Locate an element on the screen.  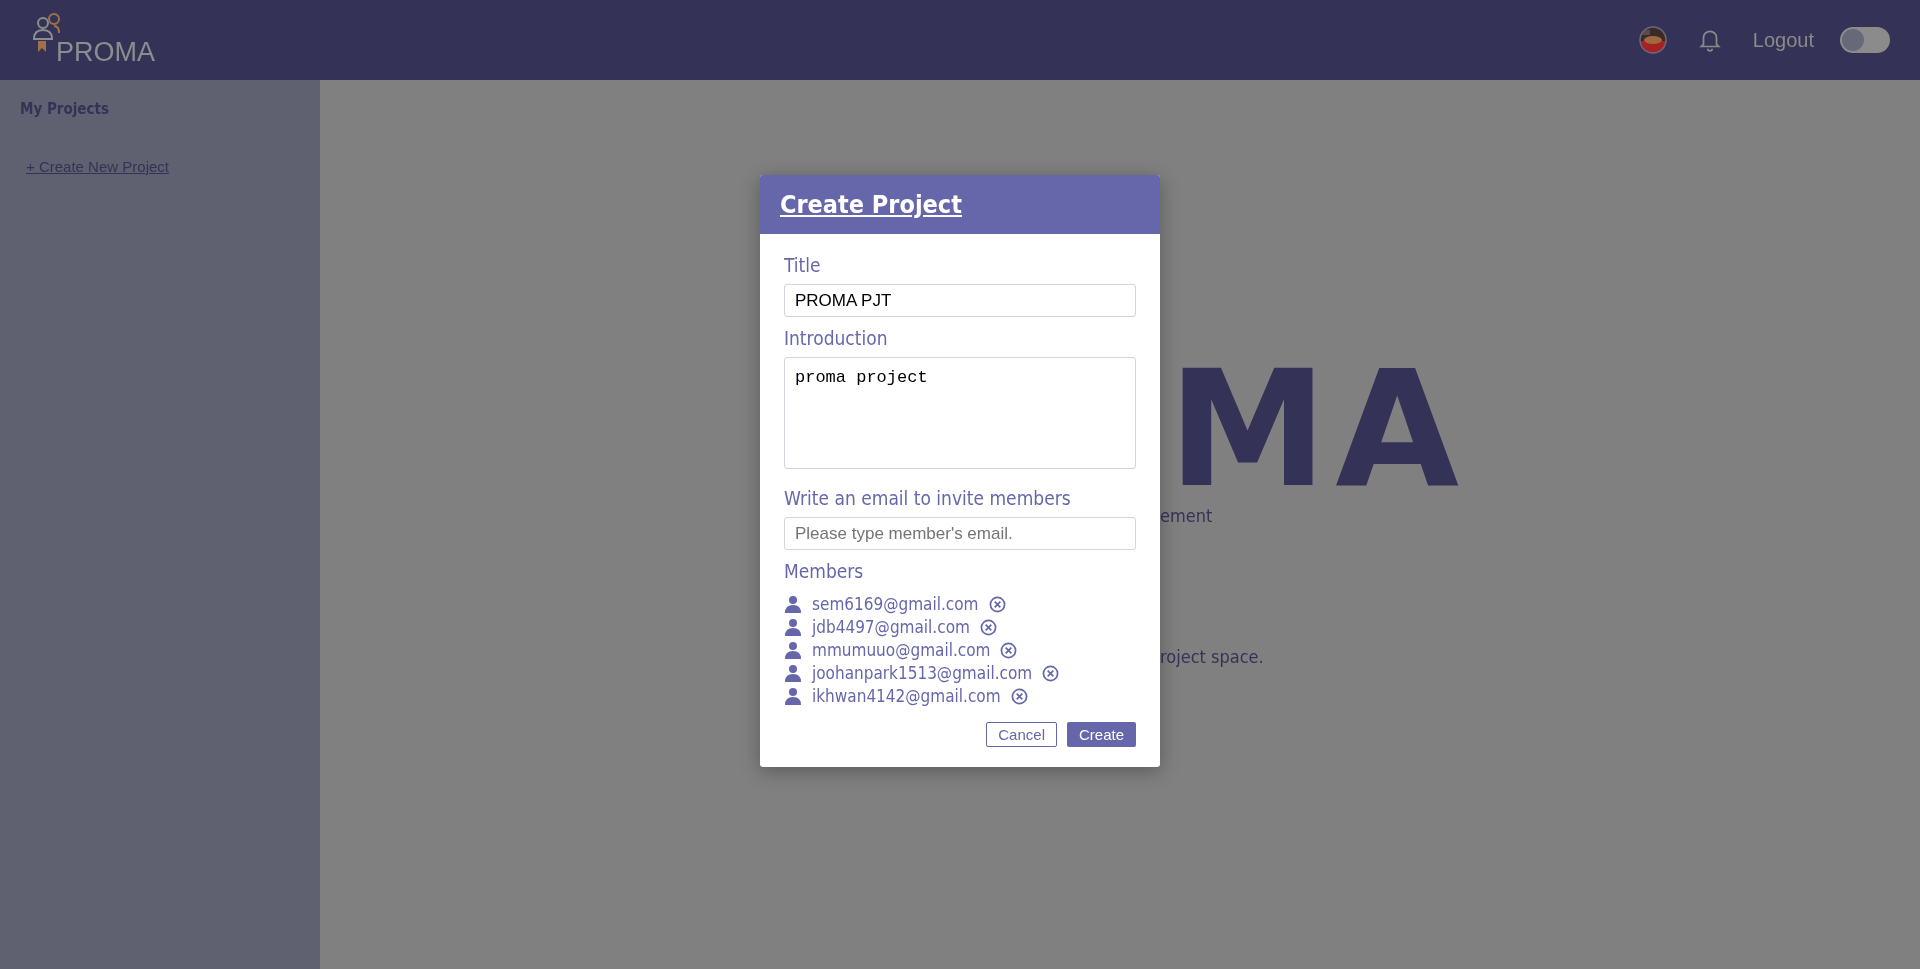
hero-title: MA is located at coordinates (1318, 430).